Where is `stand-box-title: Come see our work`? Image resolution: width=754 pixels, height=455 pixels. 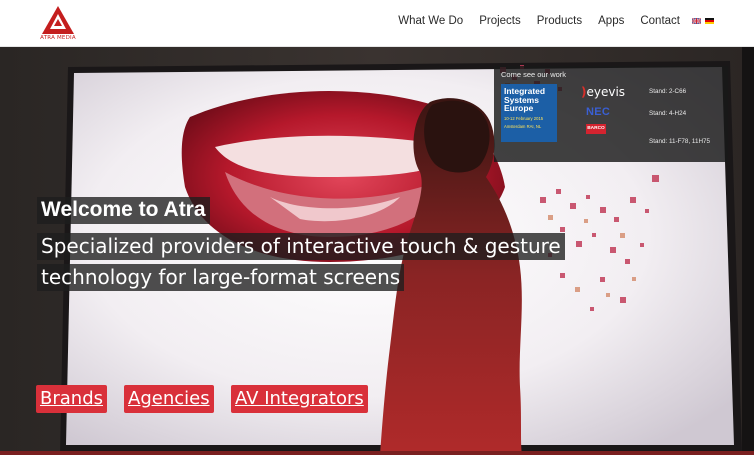
stand-box-title: Come see our work is located at coordinates (534, 74).